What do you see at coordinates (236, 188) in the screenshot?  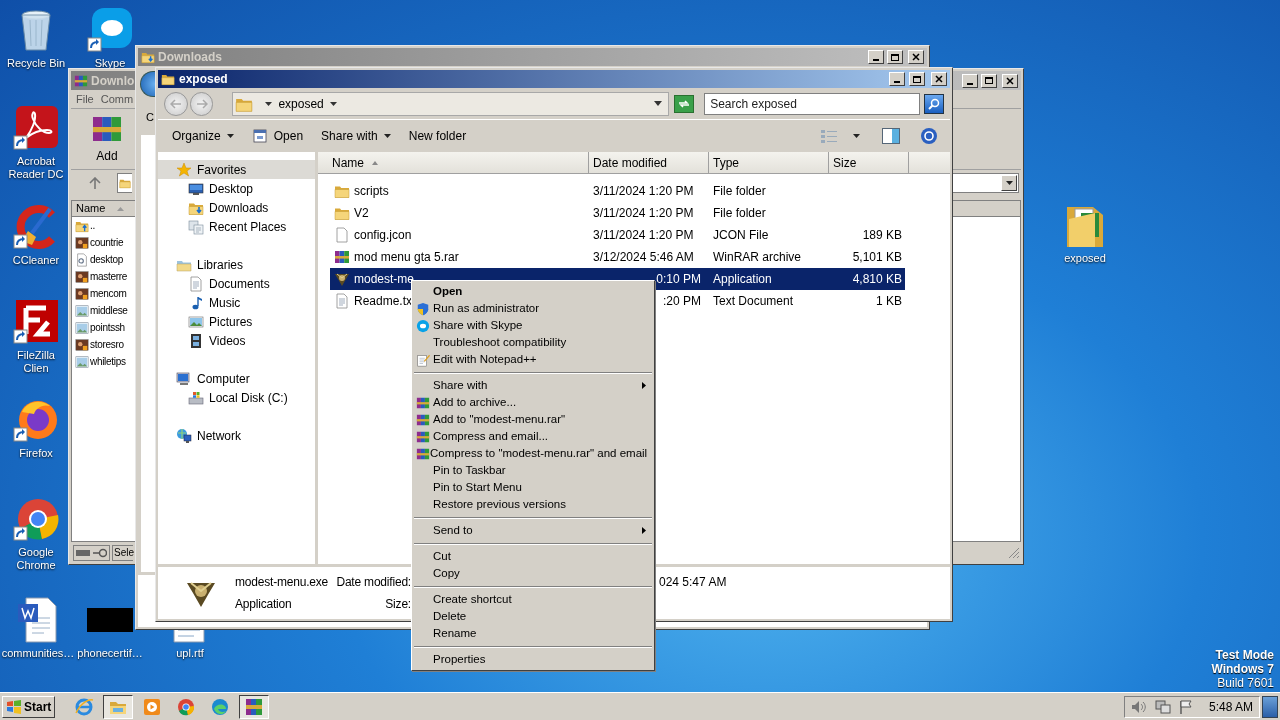 I see `nav-item: Desktop` at bounding box center [236, 188].